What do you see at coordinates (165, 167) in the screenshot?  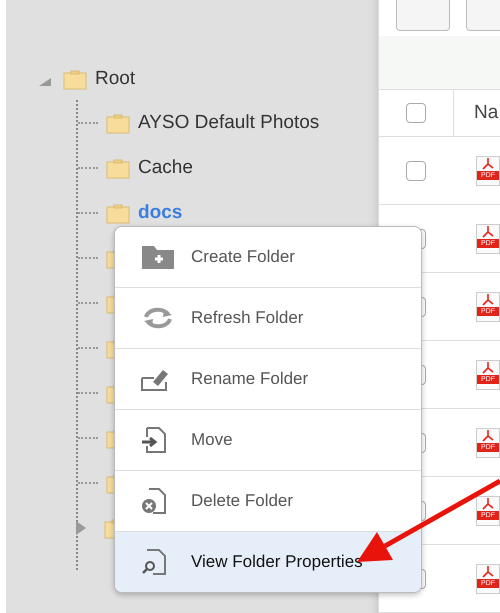 I see `tree-item-label: Cache` at bounding box center [165, 167].